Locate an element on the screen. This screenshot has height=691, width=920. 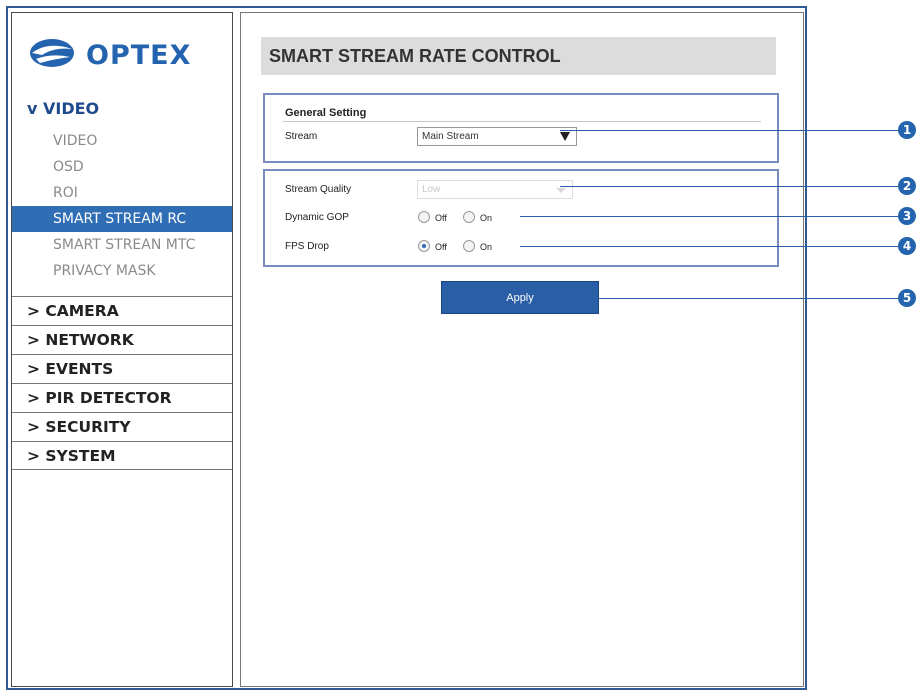
sidebar-item-smart-stream-mtc: SMART STREAN MTC is located at coordinates (122, 245).